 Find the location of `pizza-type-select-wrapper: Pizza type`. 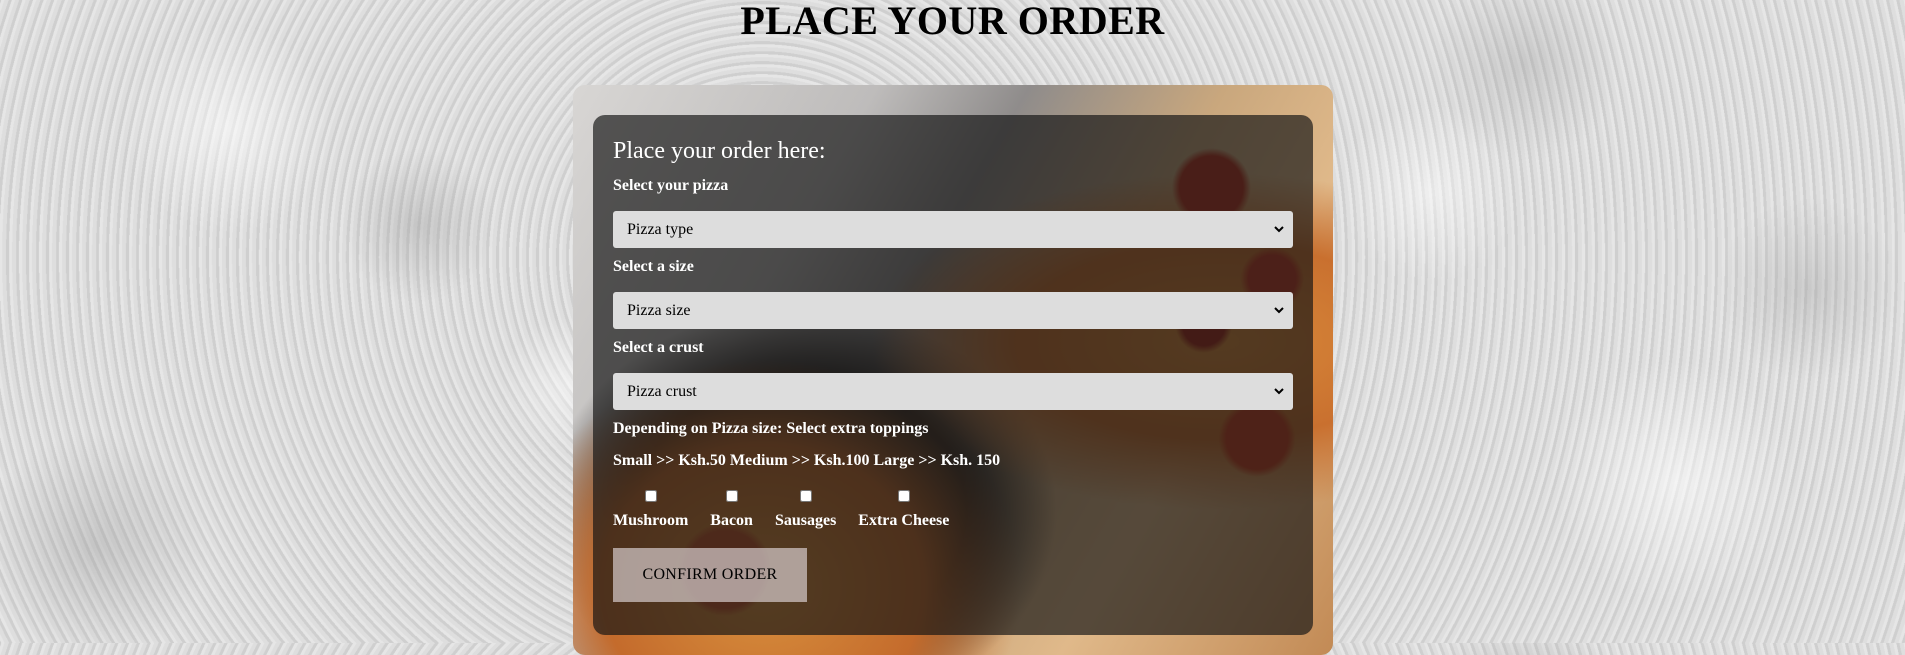

pizza-type-select-wrapper: Pizza type is located at coordinates (953, 229).